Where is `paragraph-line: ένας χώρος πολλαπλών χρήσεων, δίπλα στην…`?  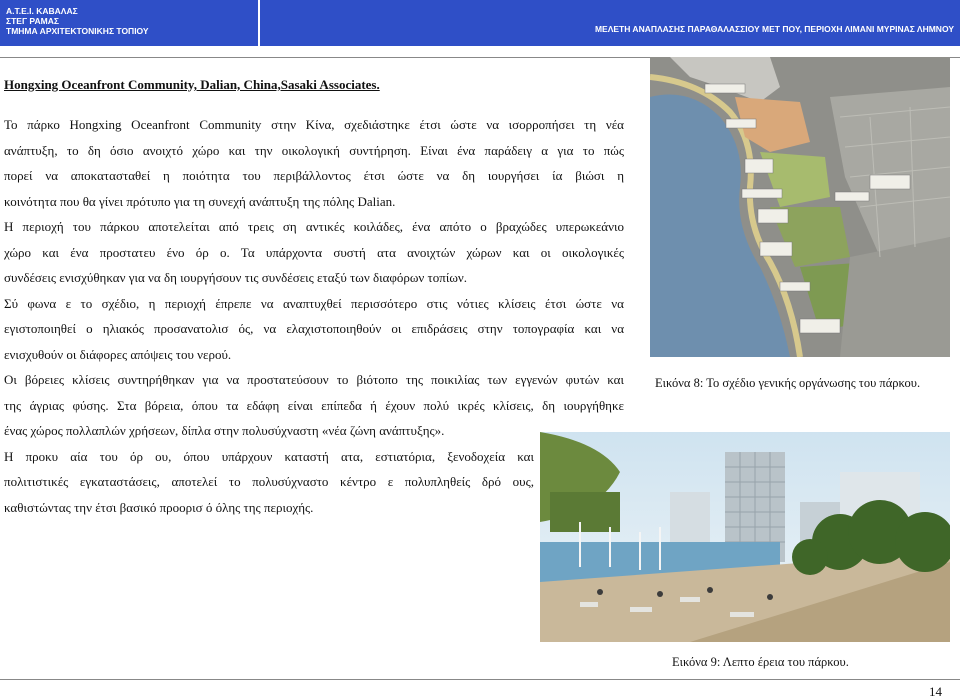
paragraph-line: ένας χώρος πολλαπλών χρήσεων, δίπλα στην… is located at coordinates (224, 430).